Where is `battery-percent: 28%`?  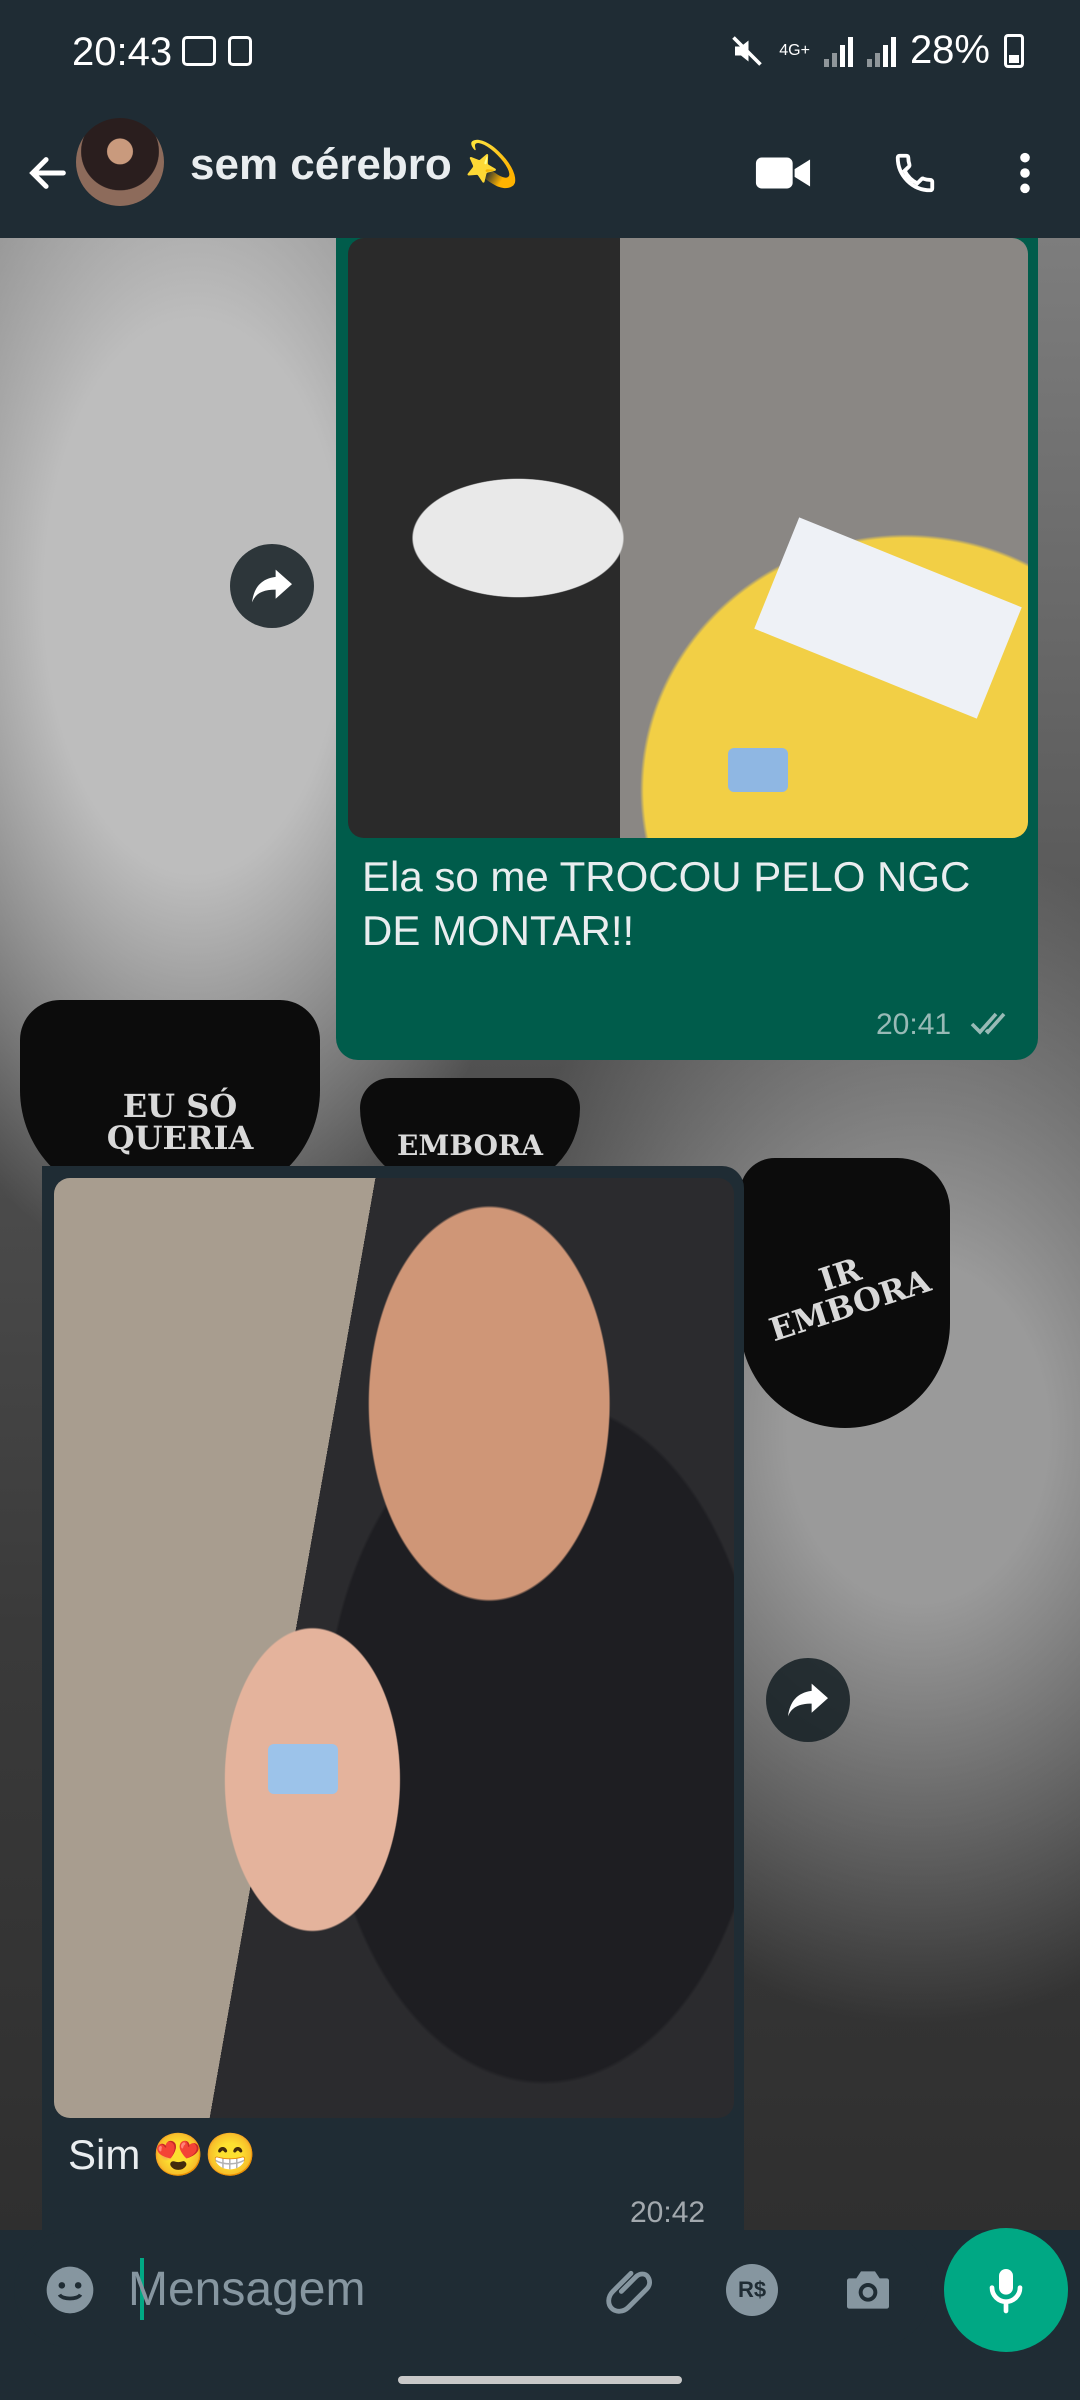 battery-percent: 28% is located at coordinates (949, 50).